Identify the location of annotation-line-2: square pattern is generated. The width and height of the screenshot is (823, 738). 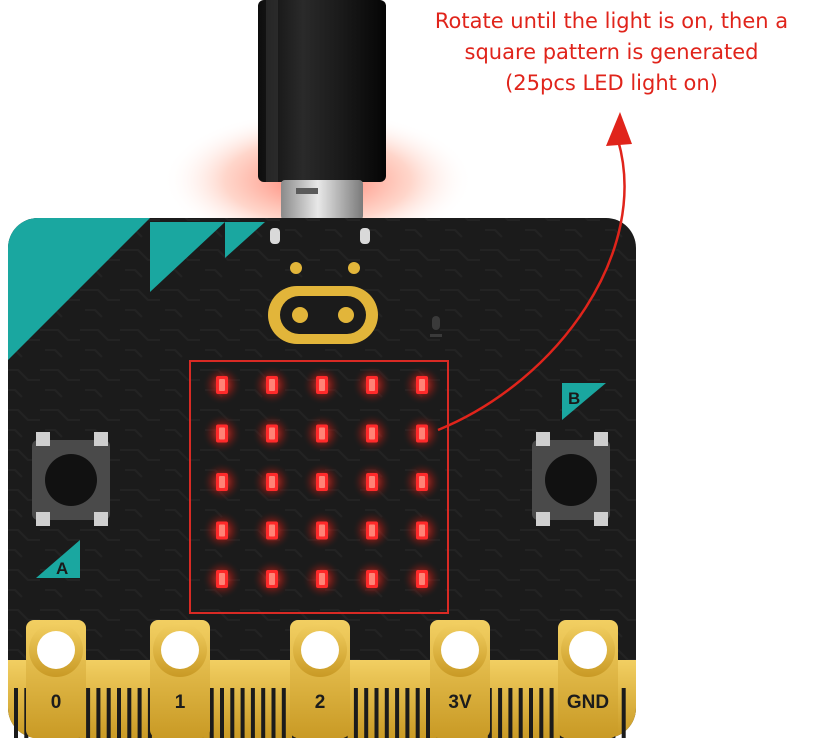
(611, 52).